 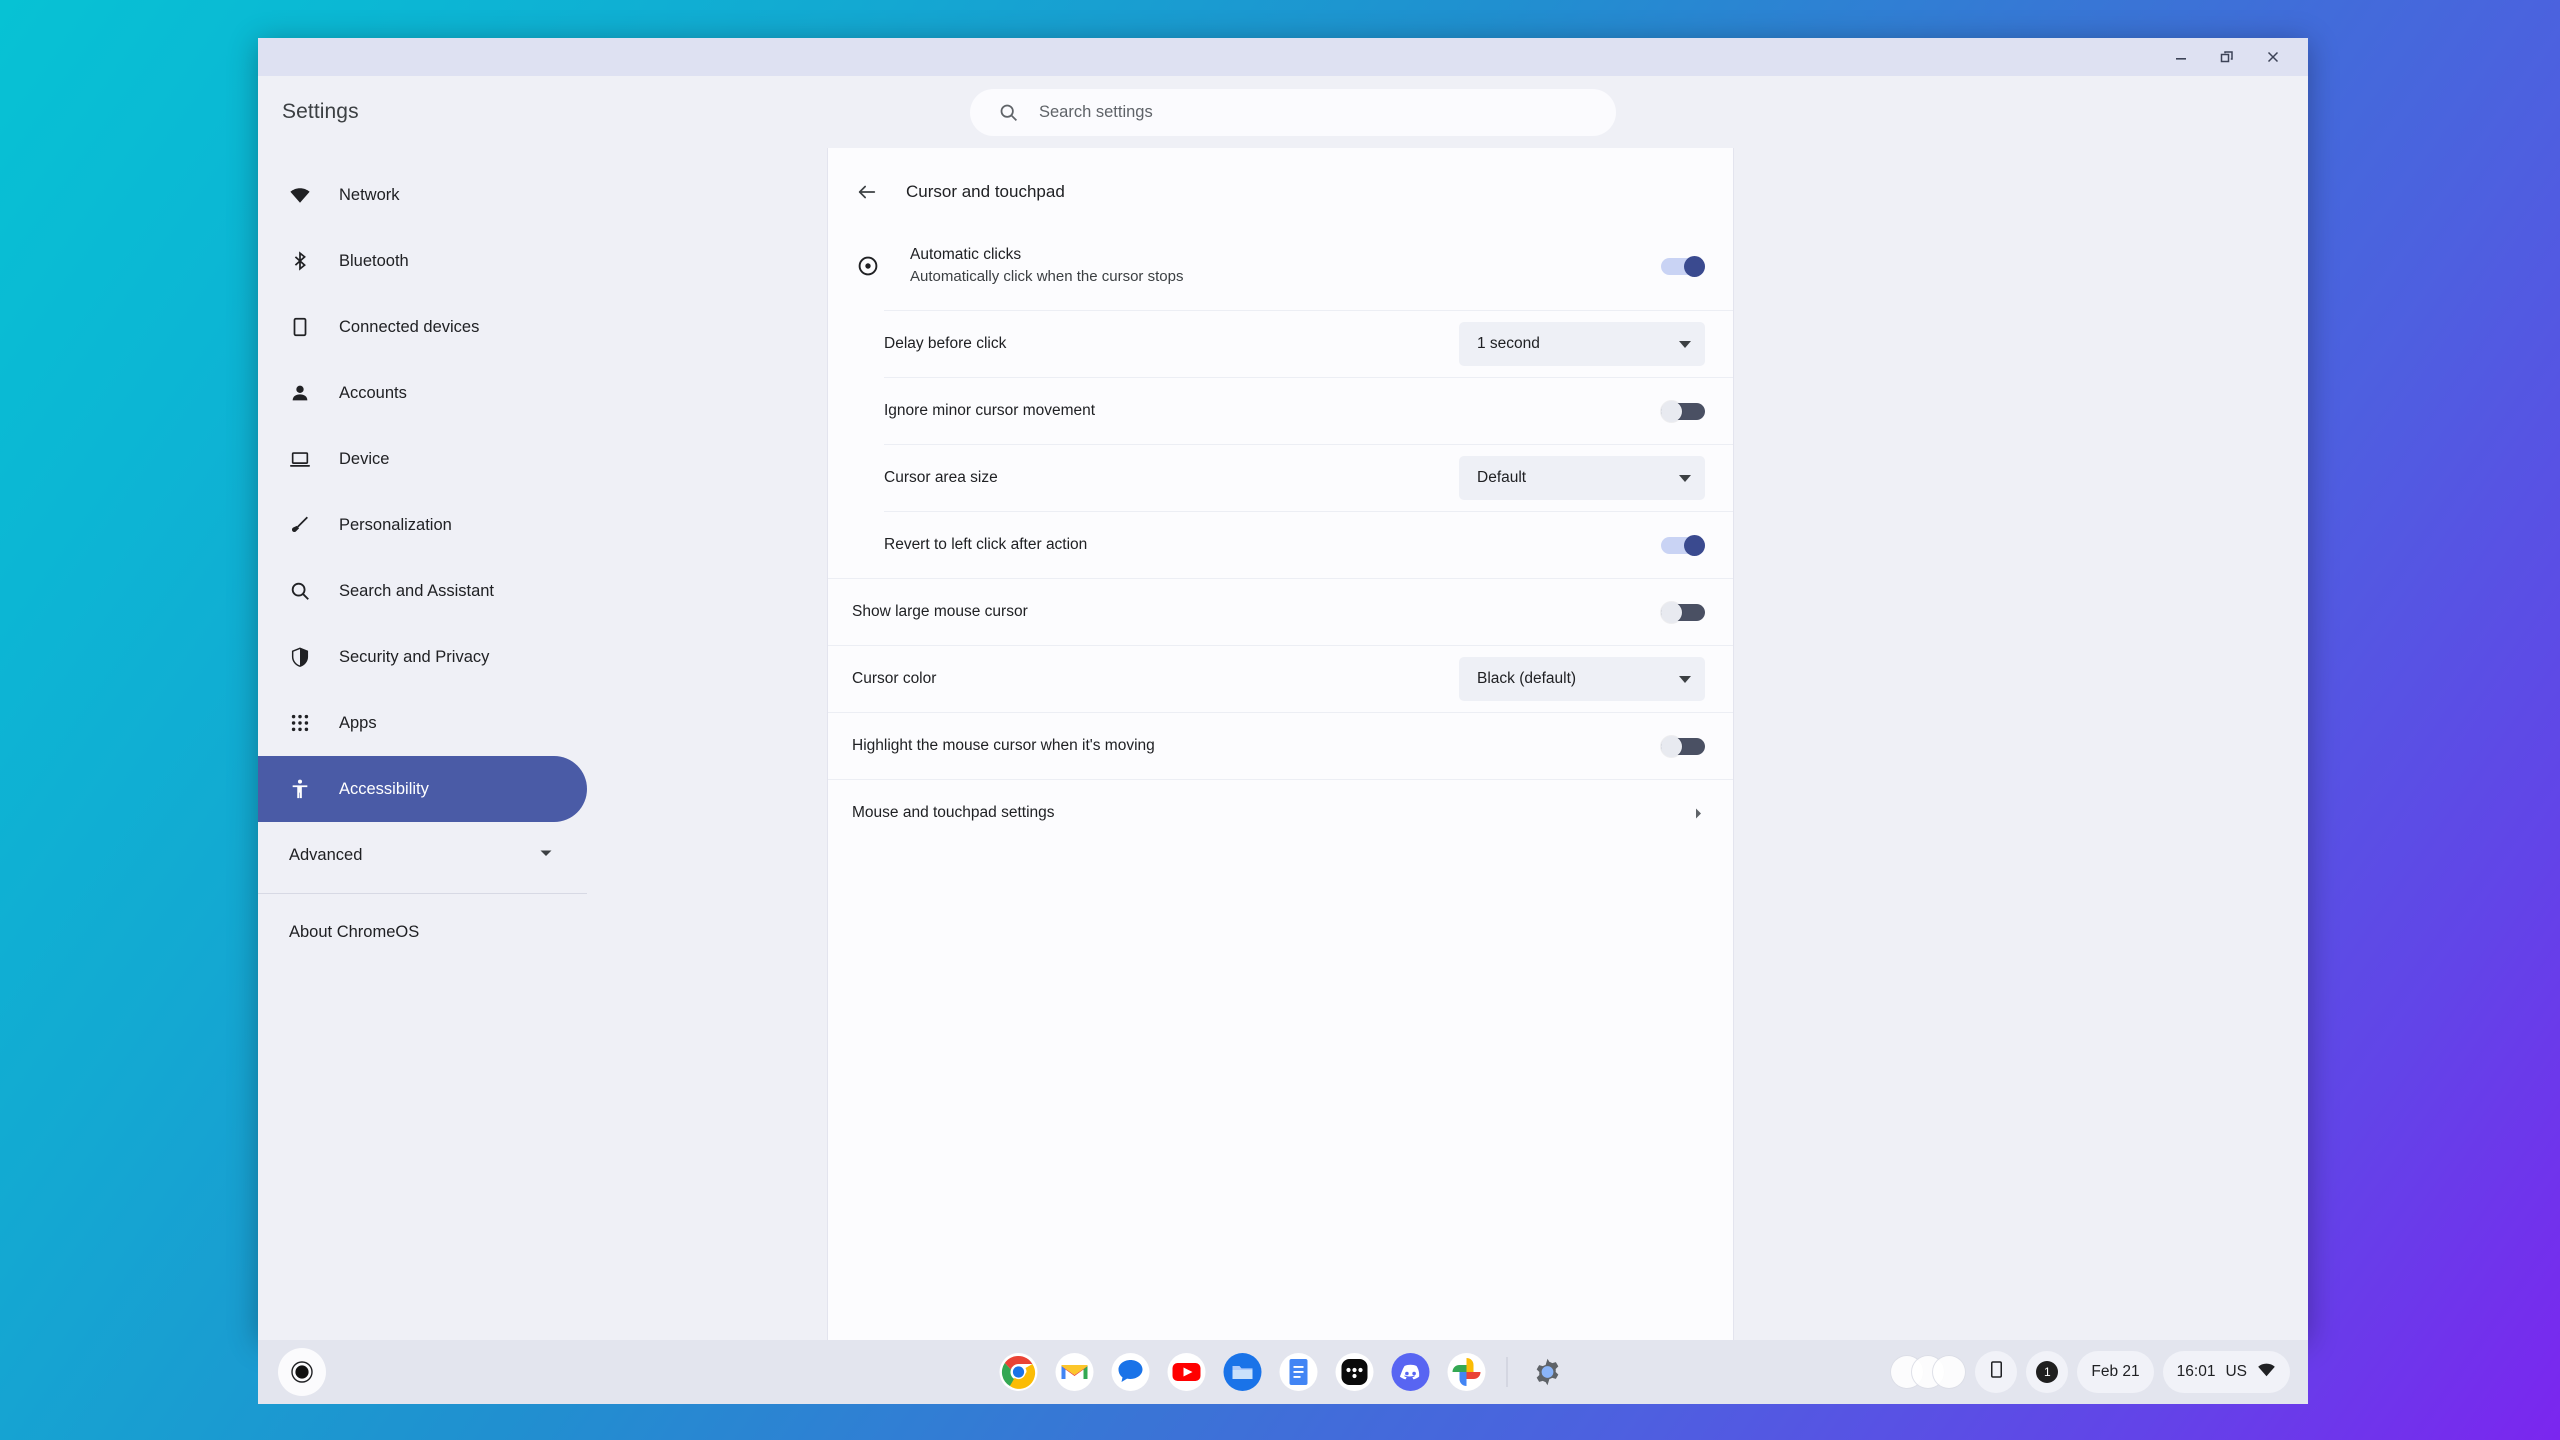 I want to click on revert-to-left-click-toggle, so click(x=1683, y=545).